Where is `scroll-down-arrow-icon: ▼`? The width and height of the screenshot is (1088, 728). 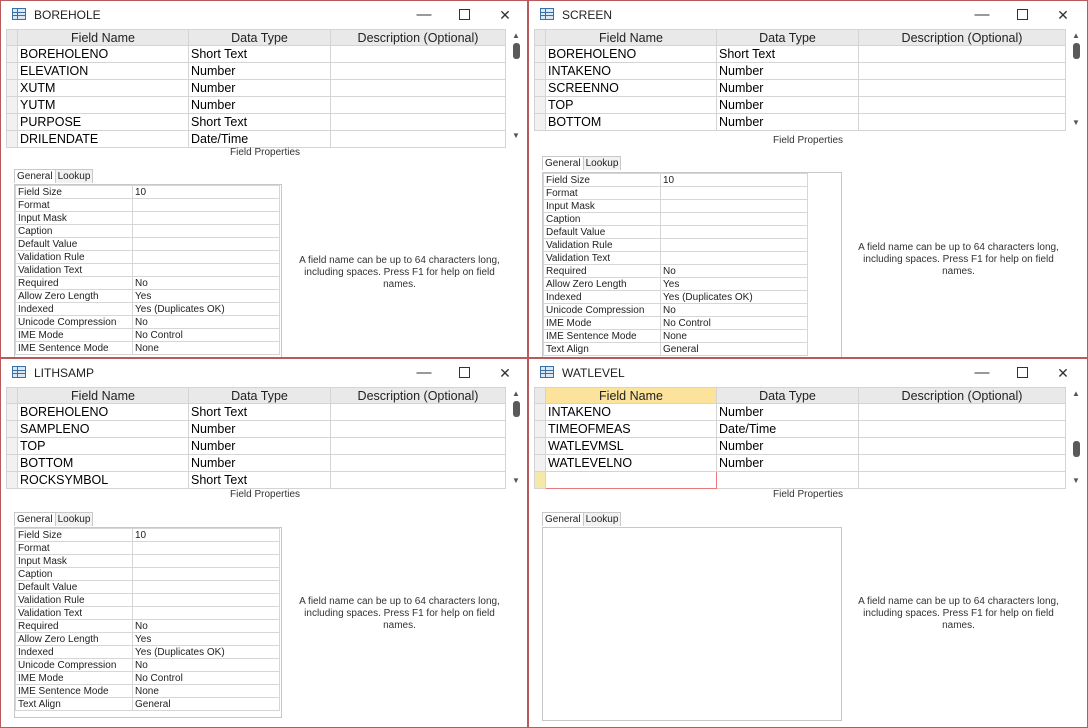 scroll-down-arrow-icon: ▼ is located at coordinates (1076, 122).